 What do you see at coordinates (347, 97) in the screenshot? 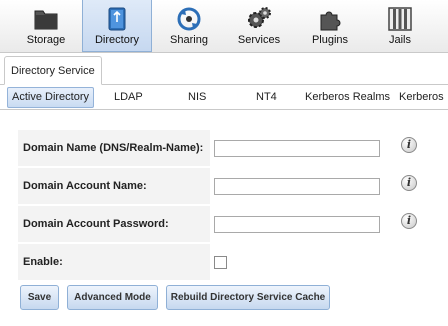
I see `subtab-kerberos-realms: Kerberos Realms` at bounding box center [347, 97].